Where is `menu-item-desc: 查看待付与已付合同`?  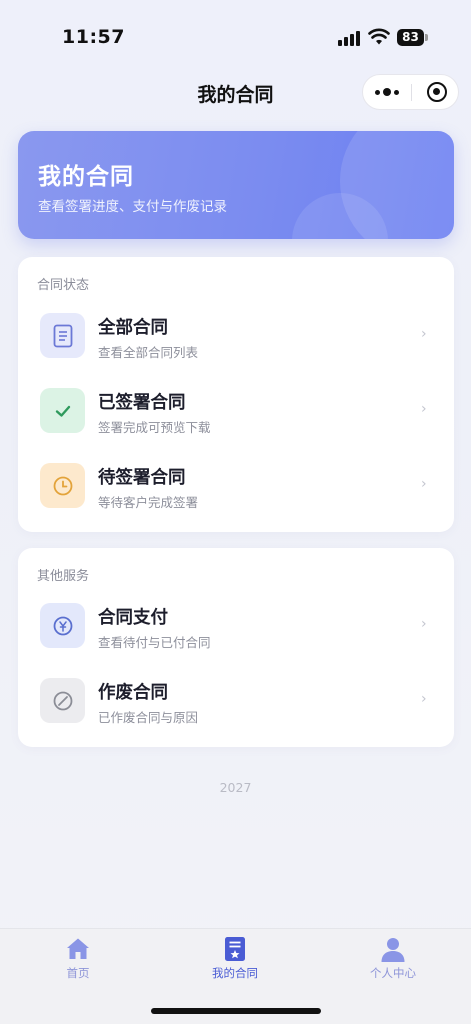
menu-item-desc: 查看待付与已付合同 is located at coordinates (154, 642).